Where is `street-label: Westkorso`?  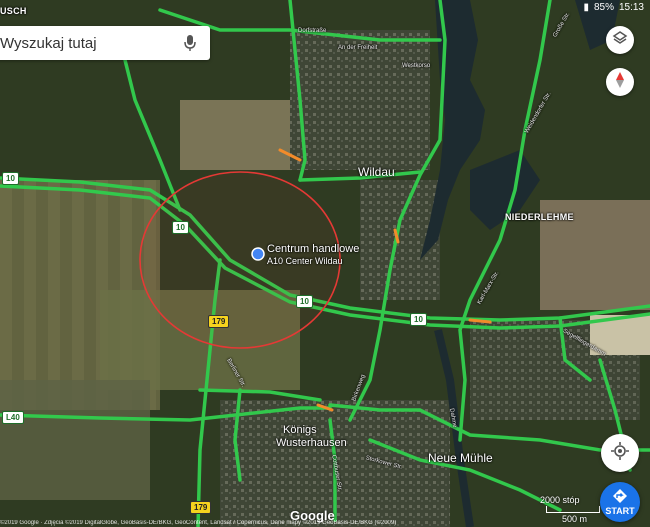
street-label: Westkorso is located at coordinates (416, 66).